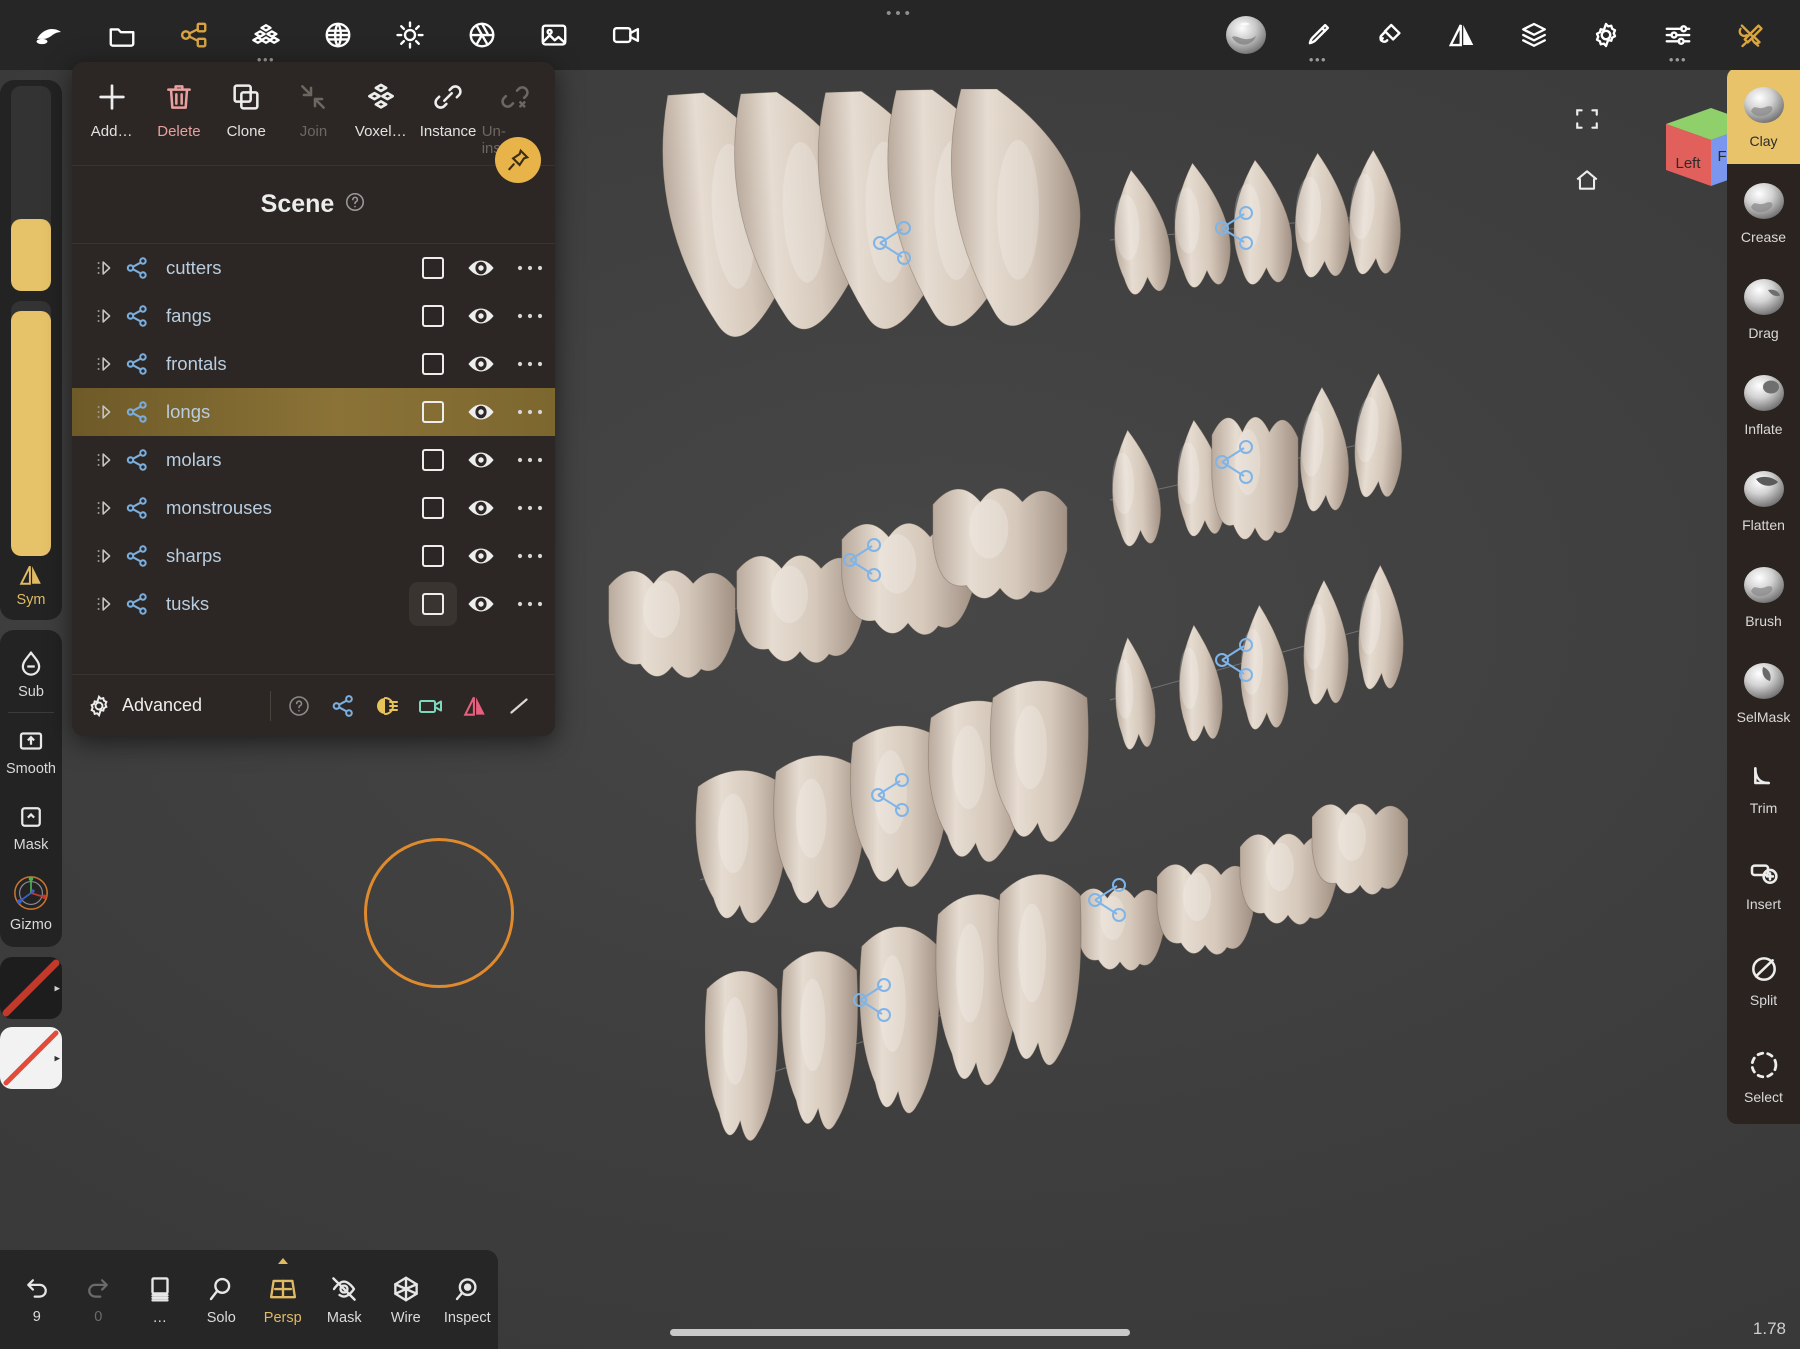  I want to click on smooth-button: Smooth, so click(31, 751).